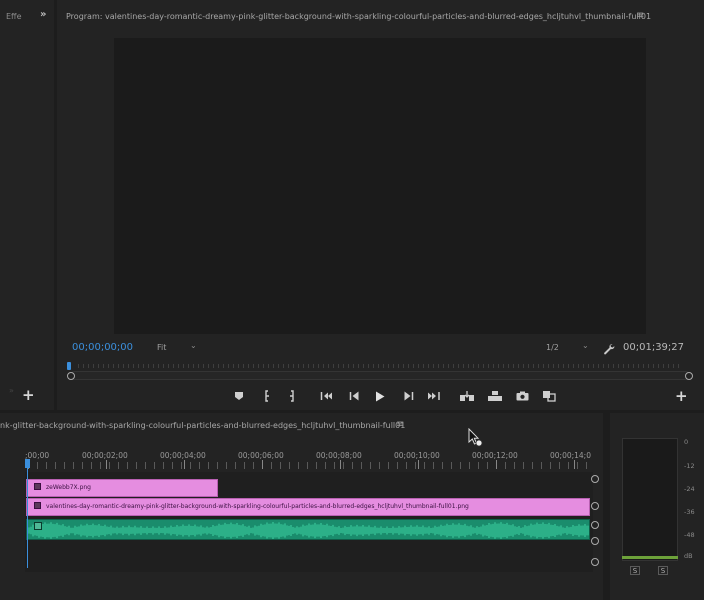  I want to click on zoom-select: Fit, so click(161, 347).